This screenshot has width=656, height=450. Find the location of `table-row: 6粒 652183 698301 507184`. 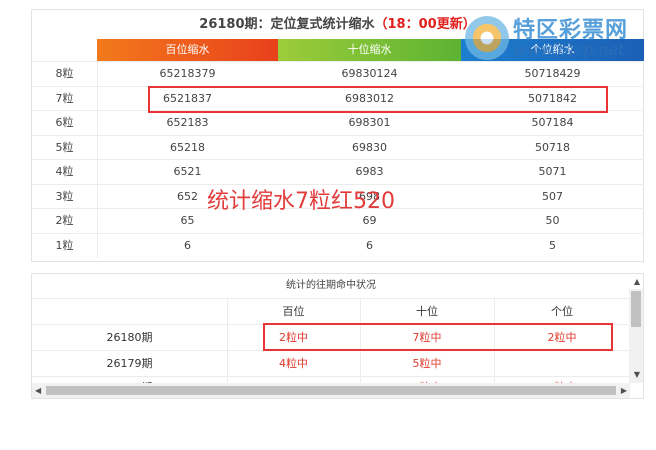

table-row: 6粒 652183 698301 507184 is located at coordinates (338, 123).